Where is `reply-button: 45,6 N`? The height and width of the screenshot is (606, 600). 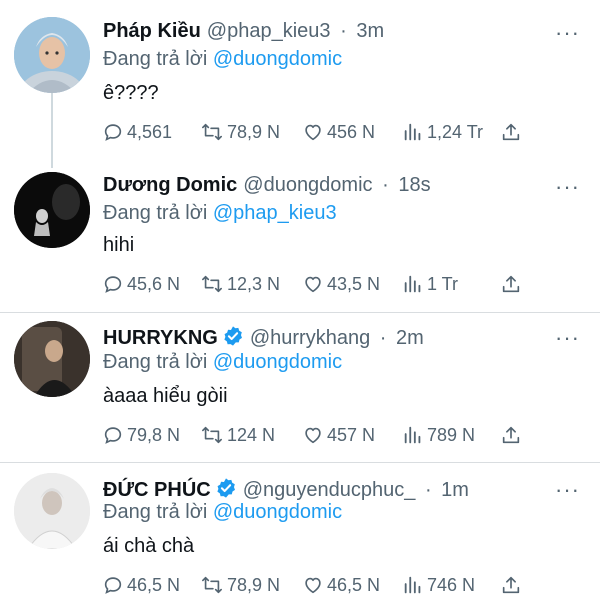 reply-button: 45,6 N is located at coordinates (141, 284).